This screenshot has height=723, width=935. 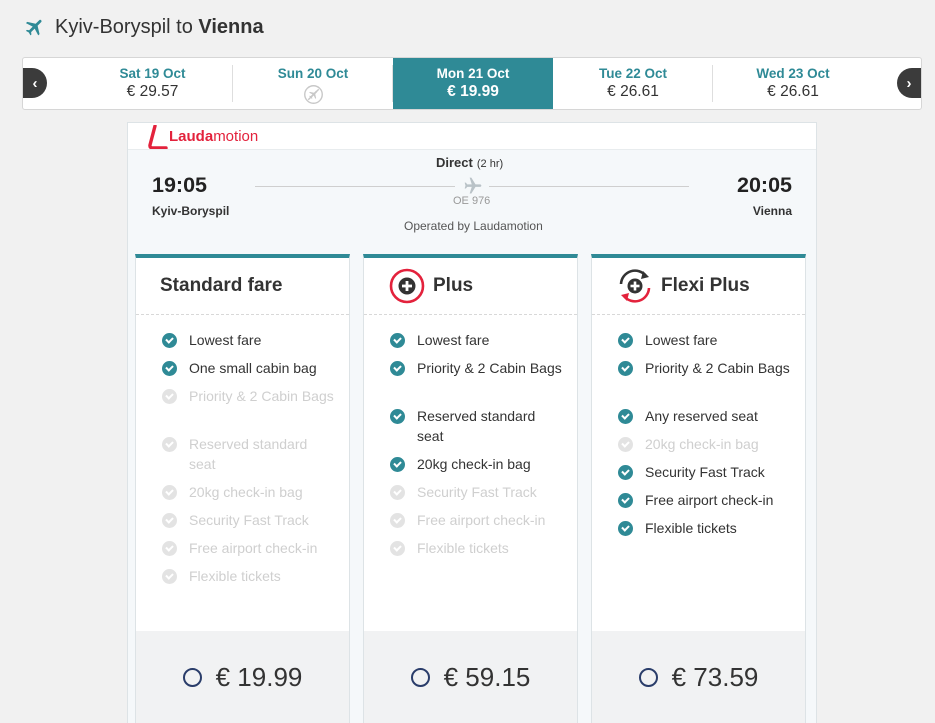 What do you see at coordinates (633, 73) in the screenshot?
I see `date-label: Tue 22 Oct` at bounding box center [633, 73].